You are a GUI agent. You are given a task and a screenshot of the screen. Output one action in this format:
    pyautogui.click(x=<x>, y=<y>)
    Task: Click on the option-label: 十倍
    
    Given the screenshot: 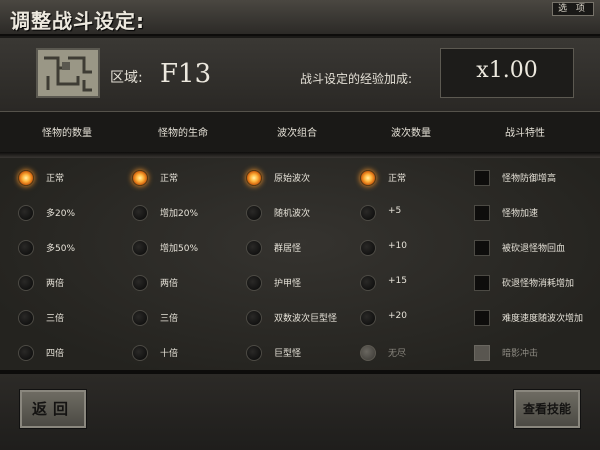 What is the action you would take?
    pyautogui.click(x=169, y=354)
    